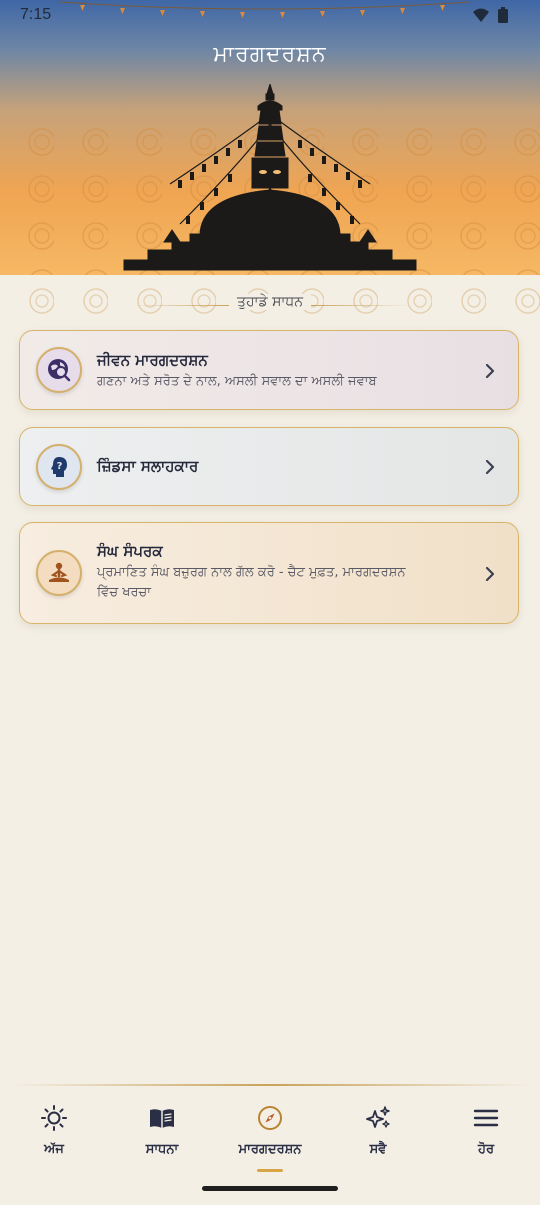 This screenshot has width=540, height=1205. What do you see at coordinates (486, 1118) in the screenshot?
I see `menu-icon` at bounding box center [486, 1118].